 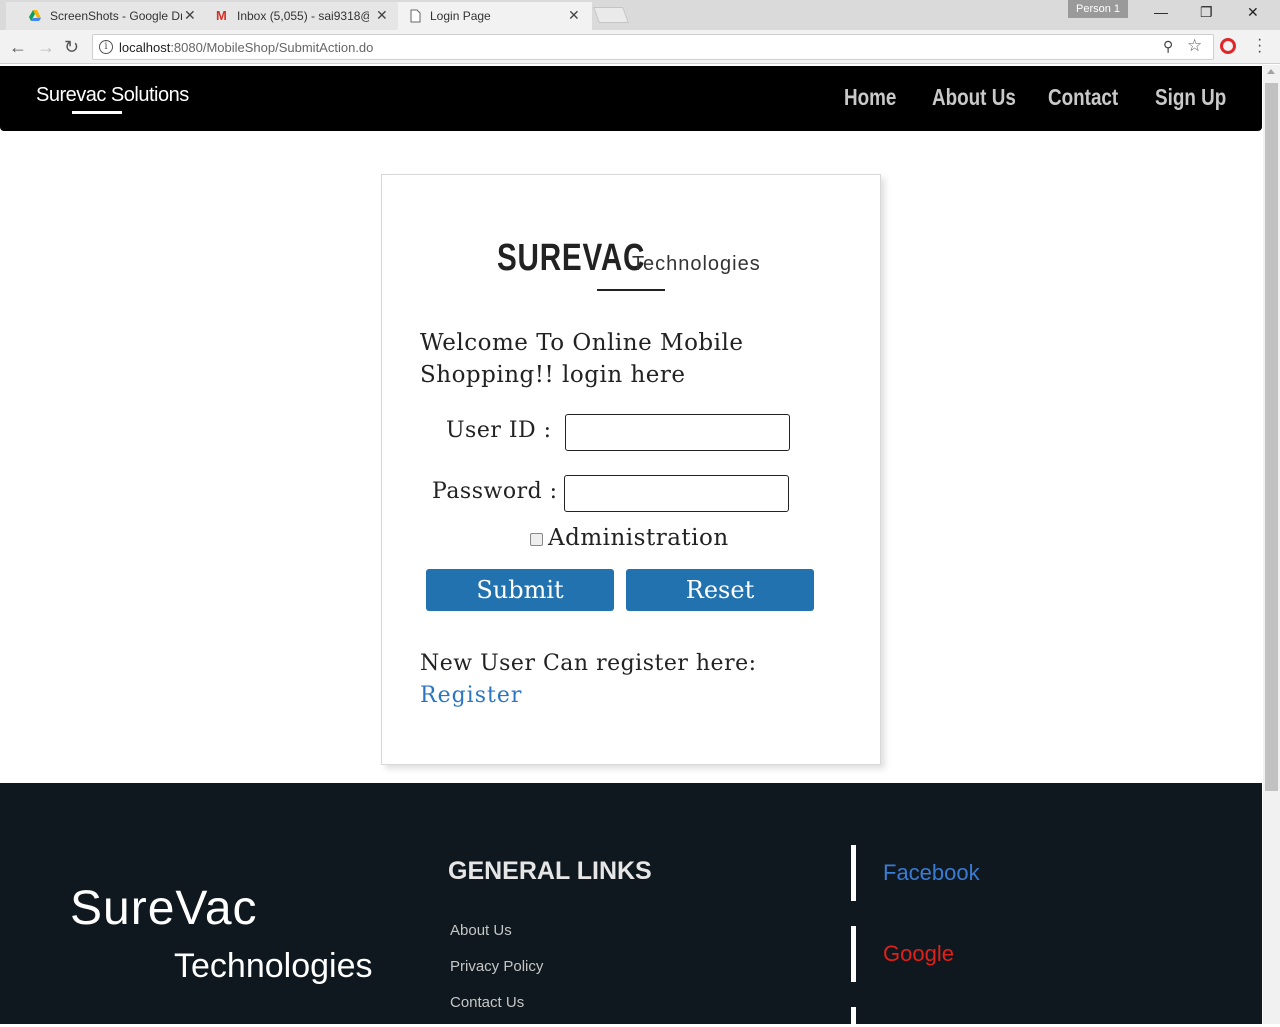 What do you see at coordinates (676, 493) in the screenshot?
I see `password-input` at bounding box center [676, 493].